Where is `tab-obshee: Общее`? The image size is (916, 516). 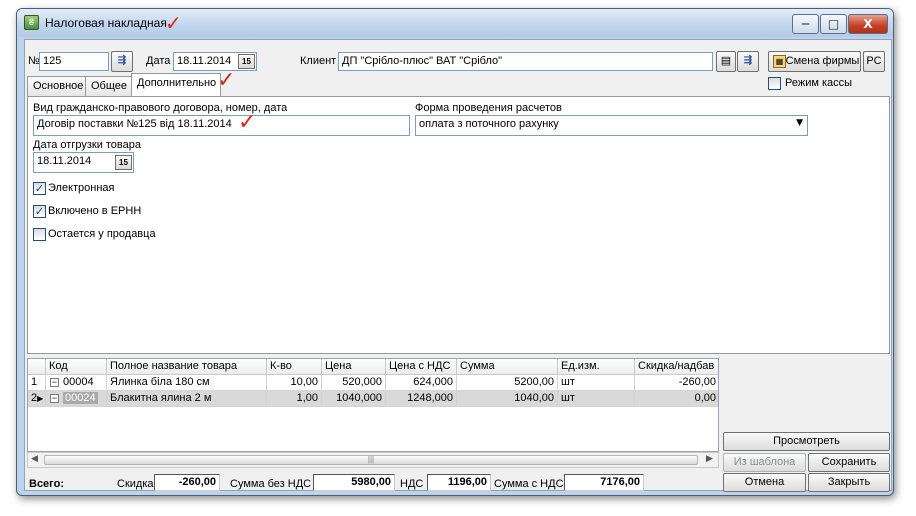
tab-obshee: Общее is located at coordinates (109, 86).